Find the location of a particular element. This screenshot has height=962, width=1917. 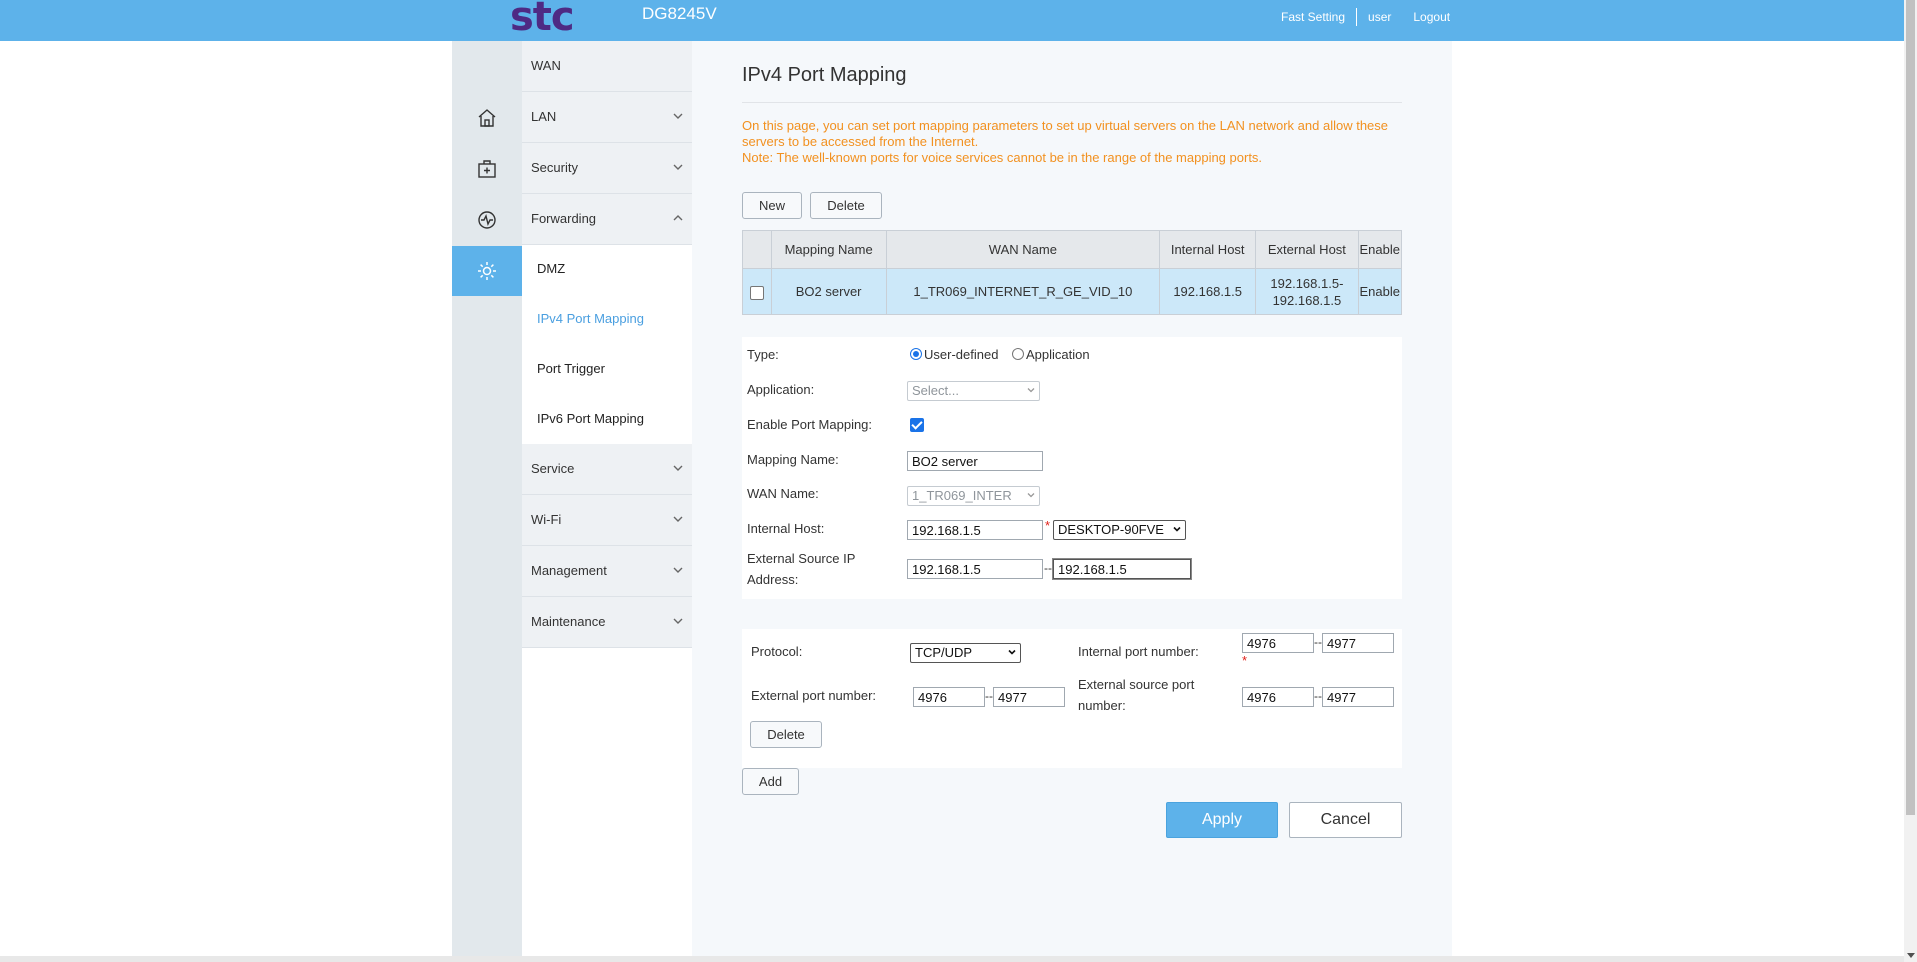

cell-internal-host: 192.168.1.5 is located at coordinates (1208, 291).